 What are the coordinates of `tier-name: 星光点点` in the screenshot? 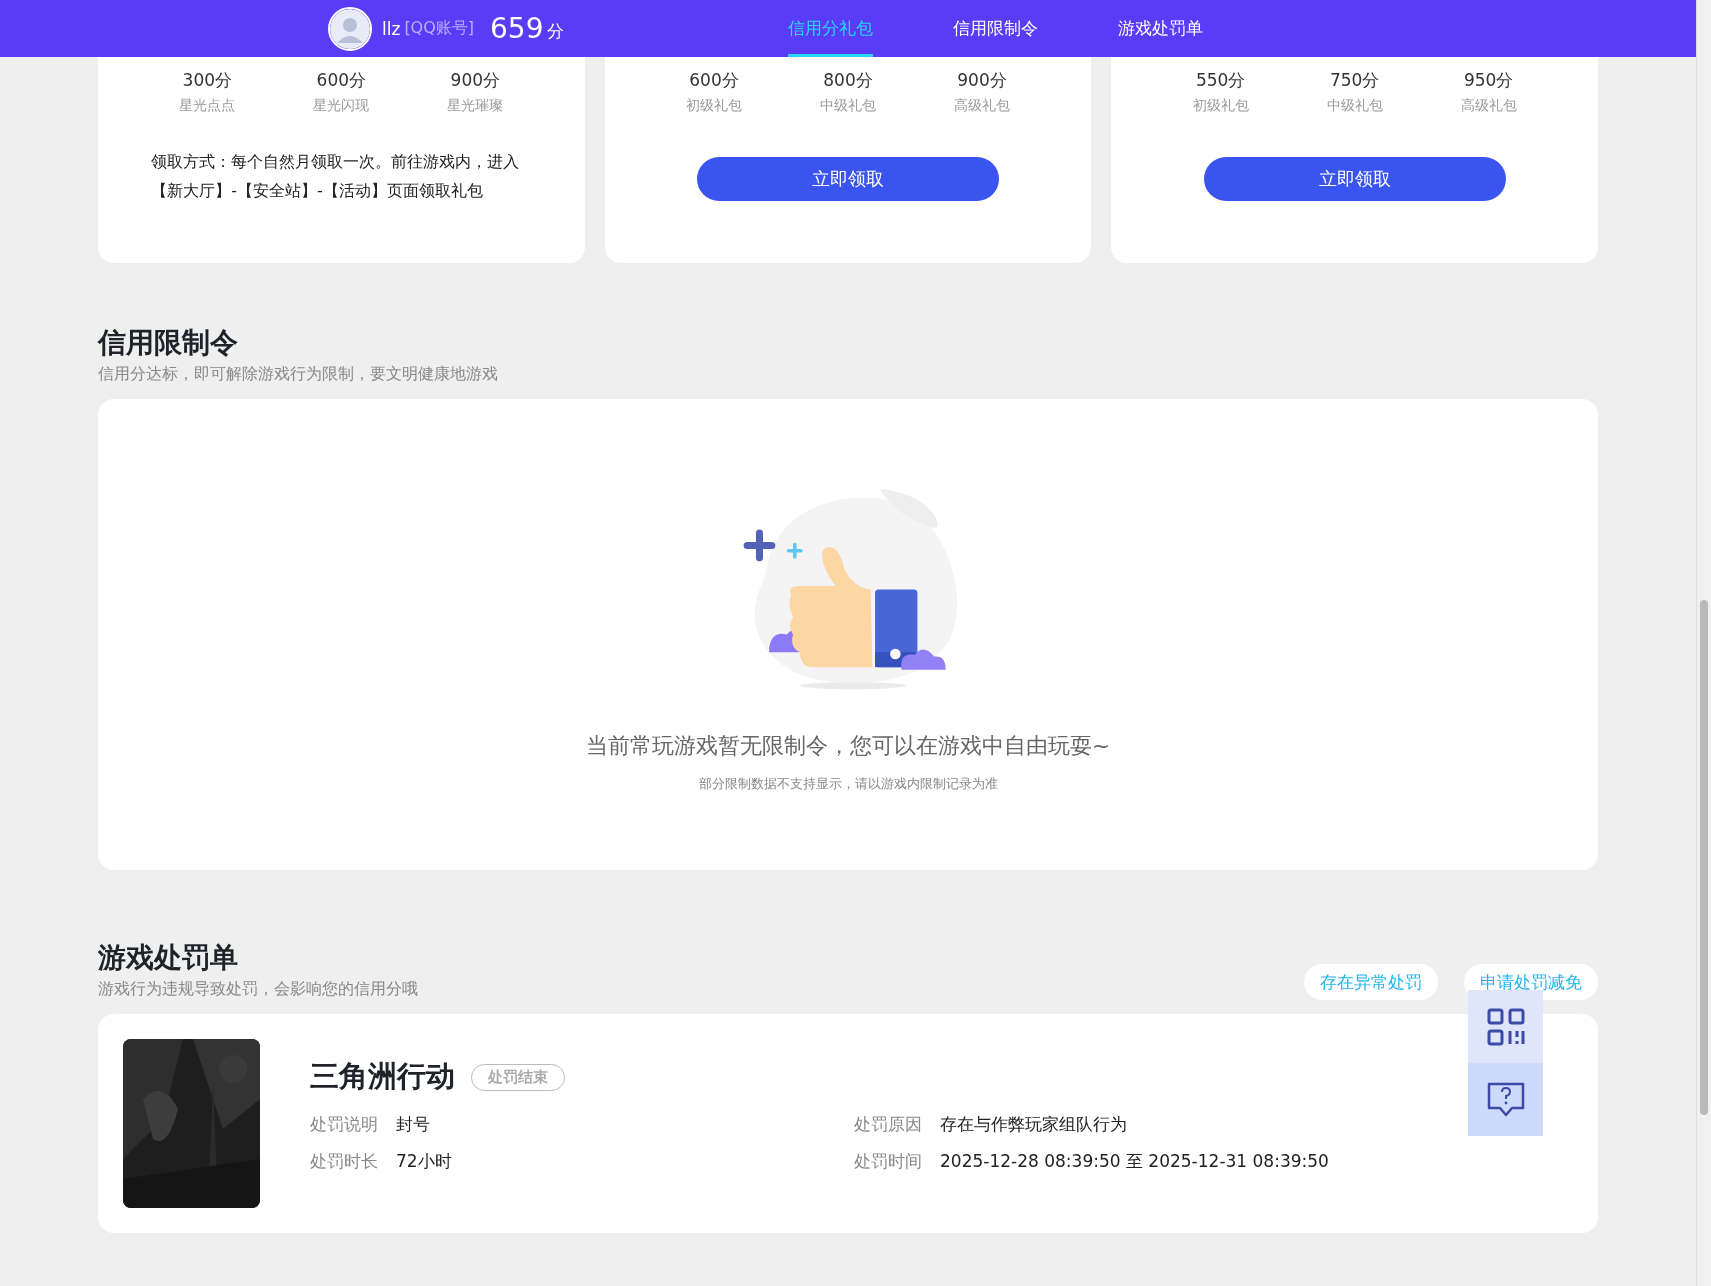 It's located at (207, 105).